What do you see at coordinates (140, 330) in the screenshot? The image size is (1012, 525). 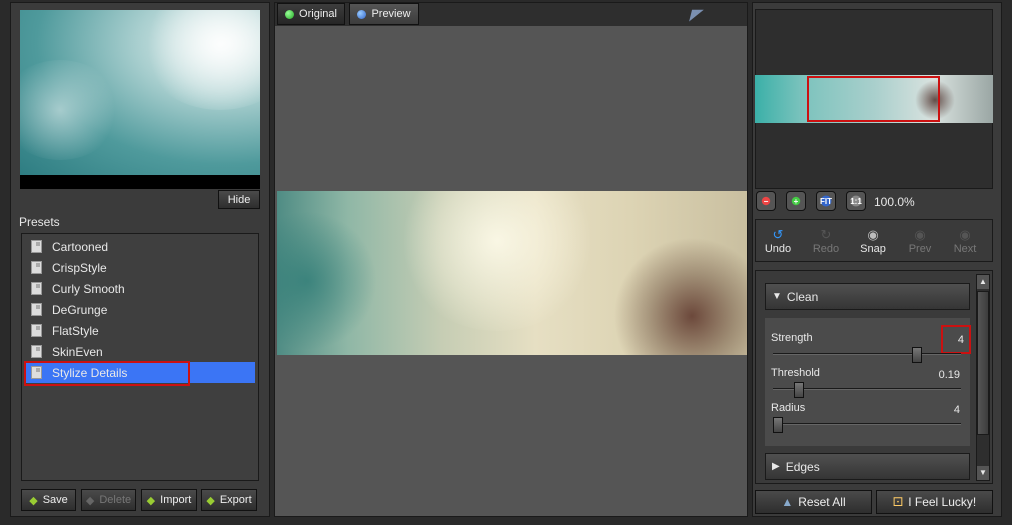 I see `preset-item: FlatStyle` at bounding box center [140, 330].